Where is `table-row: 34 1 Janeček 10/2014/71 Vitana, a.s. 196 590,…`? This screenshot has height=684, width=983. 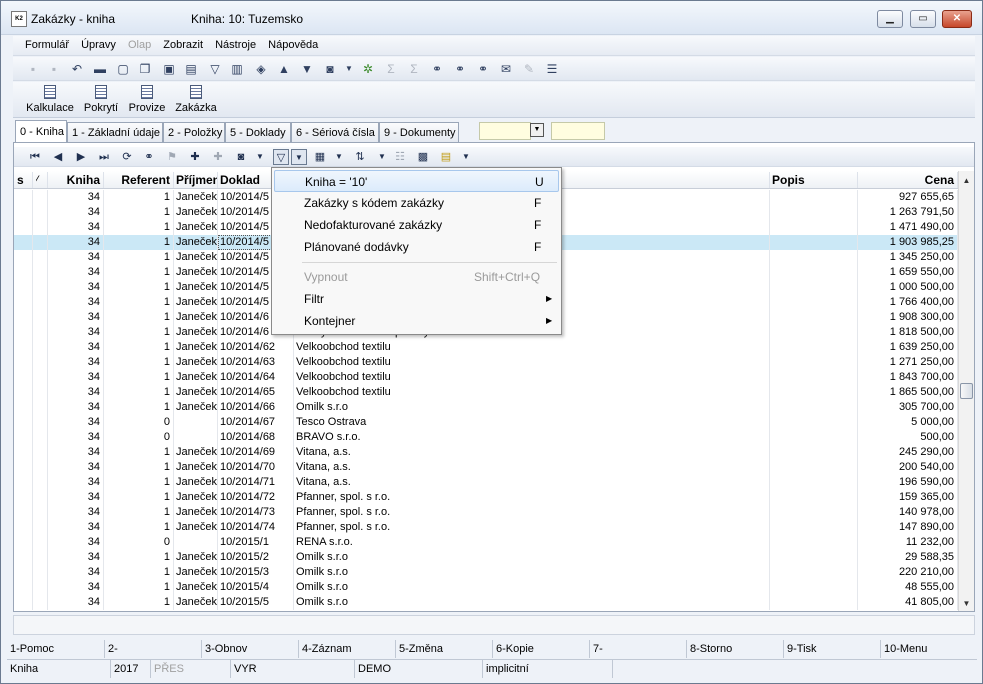
table-row: 34 1 Janeček 10/2014/71 Vitana, a.s. 196 590,… is located at coordinates (486, 482).